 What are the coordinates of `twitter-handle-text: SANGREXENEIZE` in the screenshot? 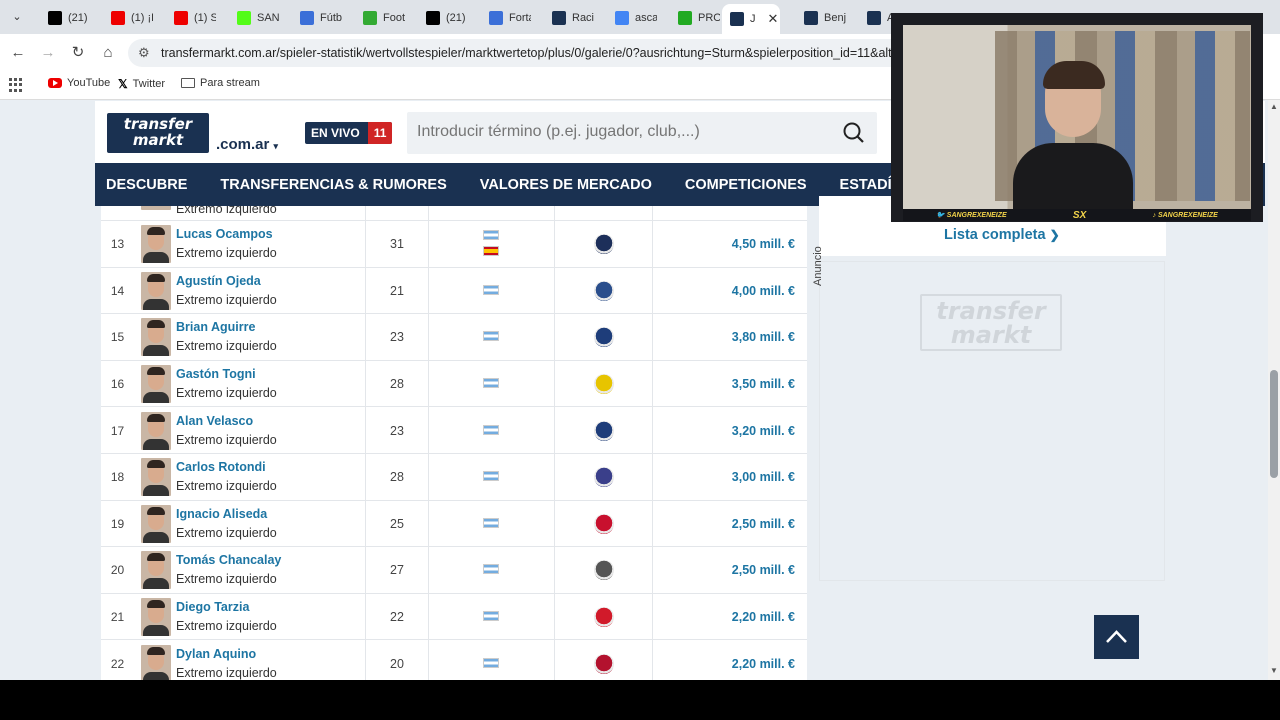 It's located at (976, 215).